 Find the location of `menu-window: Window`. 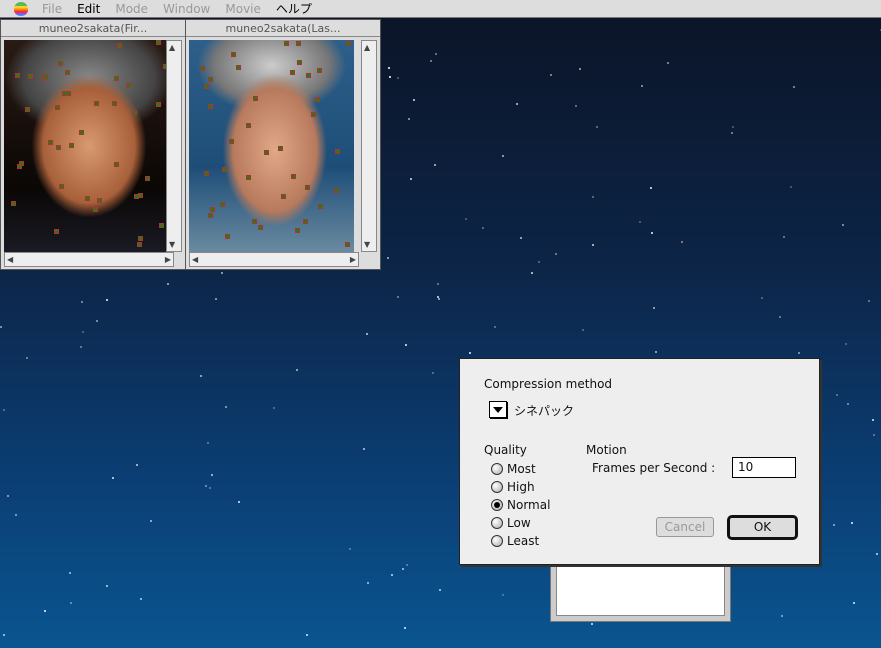

menu-window: Window is located at coordinates (186, 9).